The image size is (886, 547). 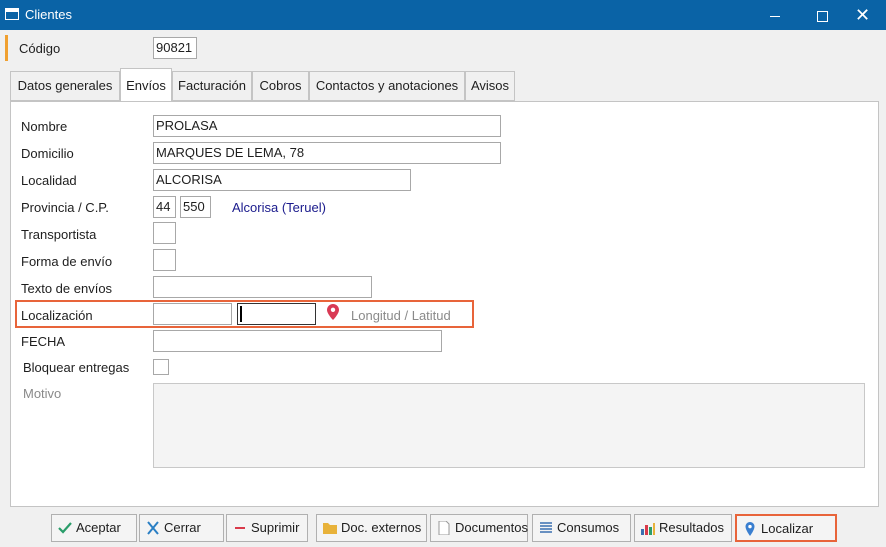 I want to click on cerrar-button: Cerrar, so click(x=181, y=528).